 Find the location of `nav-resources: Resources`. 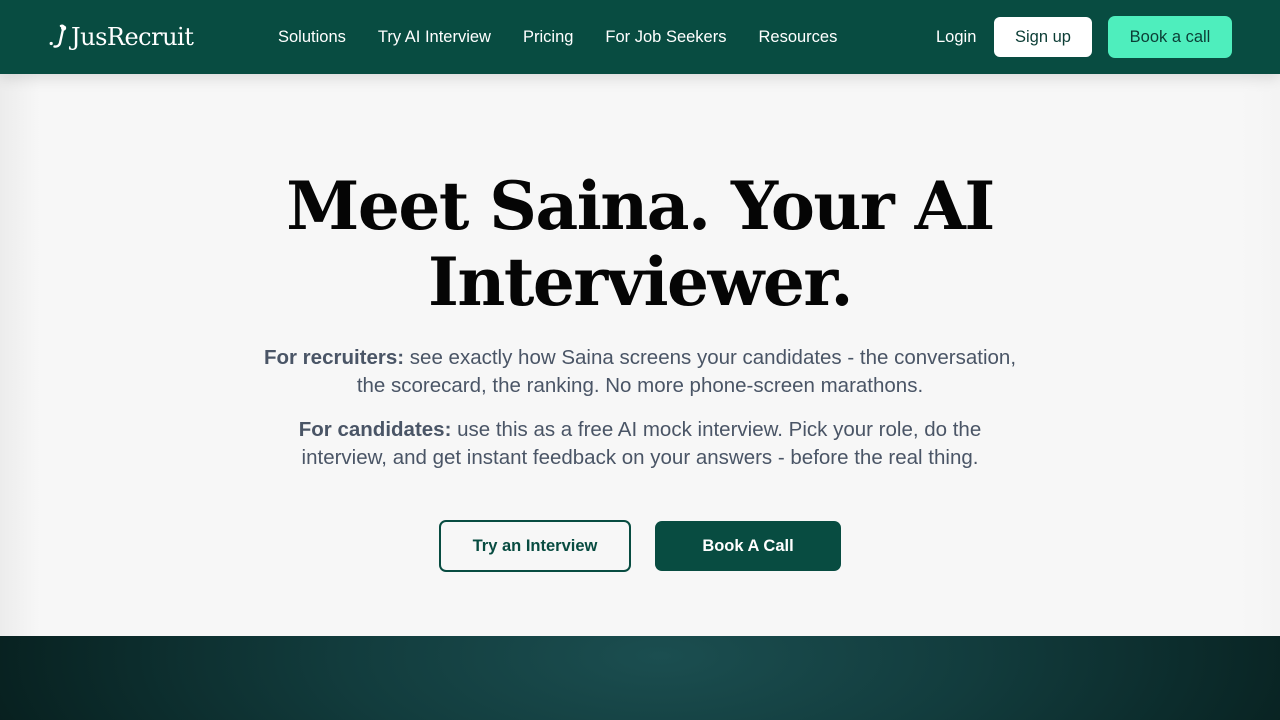

nav-resources: Resources is located at coordinates (797, 37).